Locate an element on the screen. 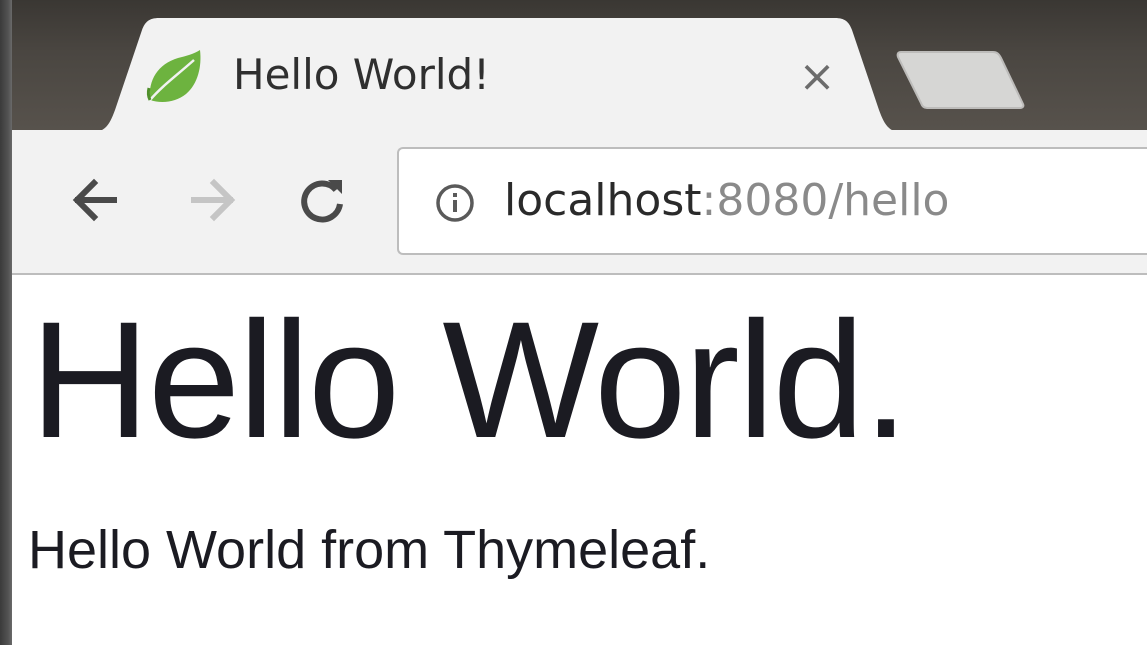  url-host: localhost is located at coordinates (603, 200).